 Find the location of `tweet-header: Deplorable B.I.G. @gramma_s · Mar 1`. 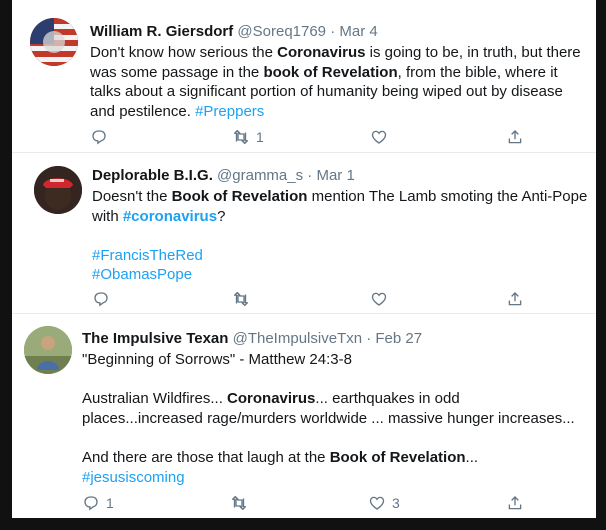

tweet-header: Deplorable B.I.G. @gramma_s · Mar 1 is located at coordinates (223, 175).